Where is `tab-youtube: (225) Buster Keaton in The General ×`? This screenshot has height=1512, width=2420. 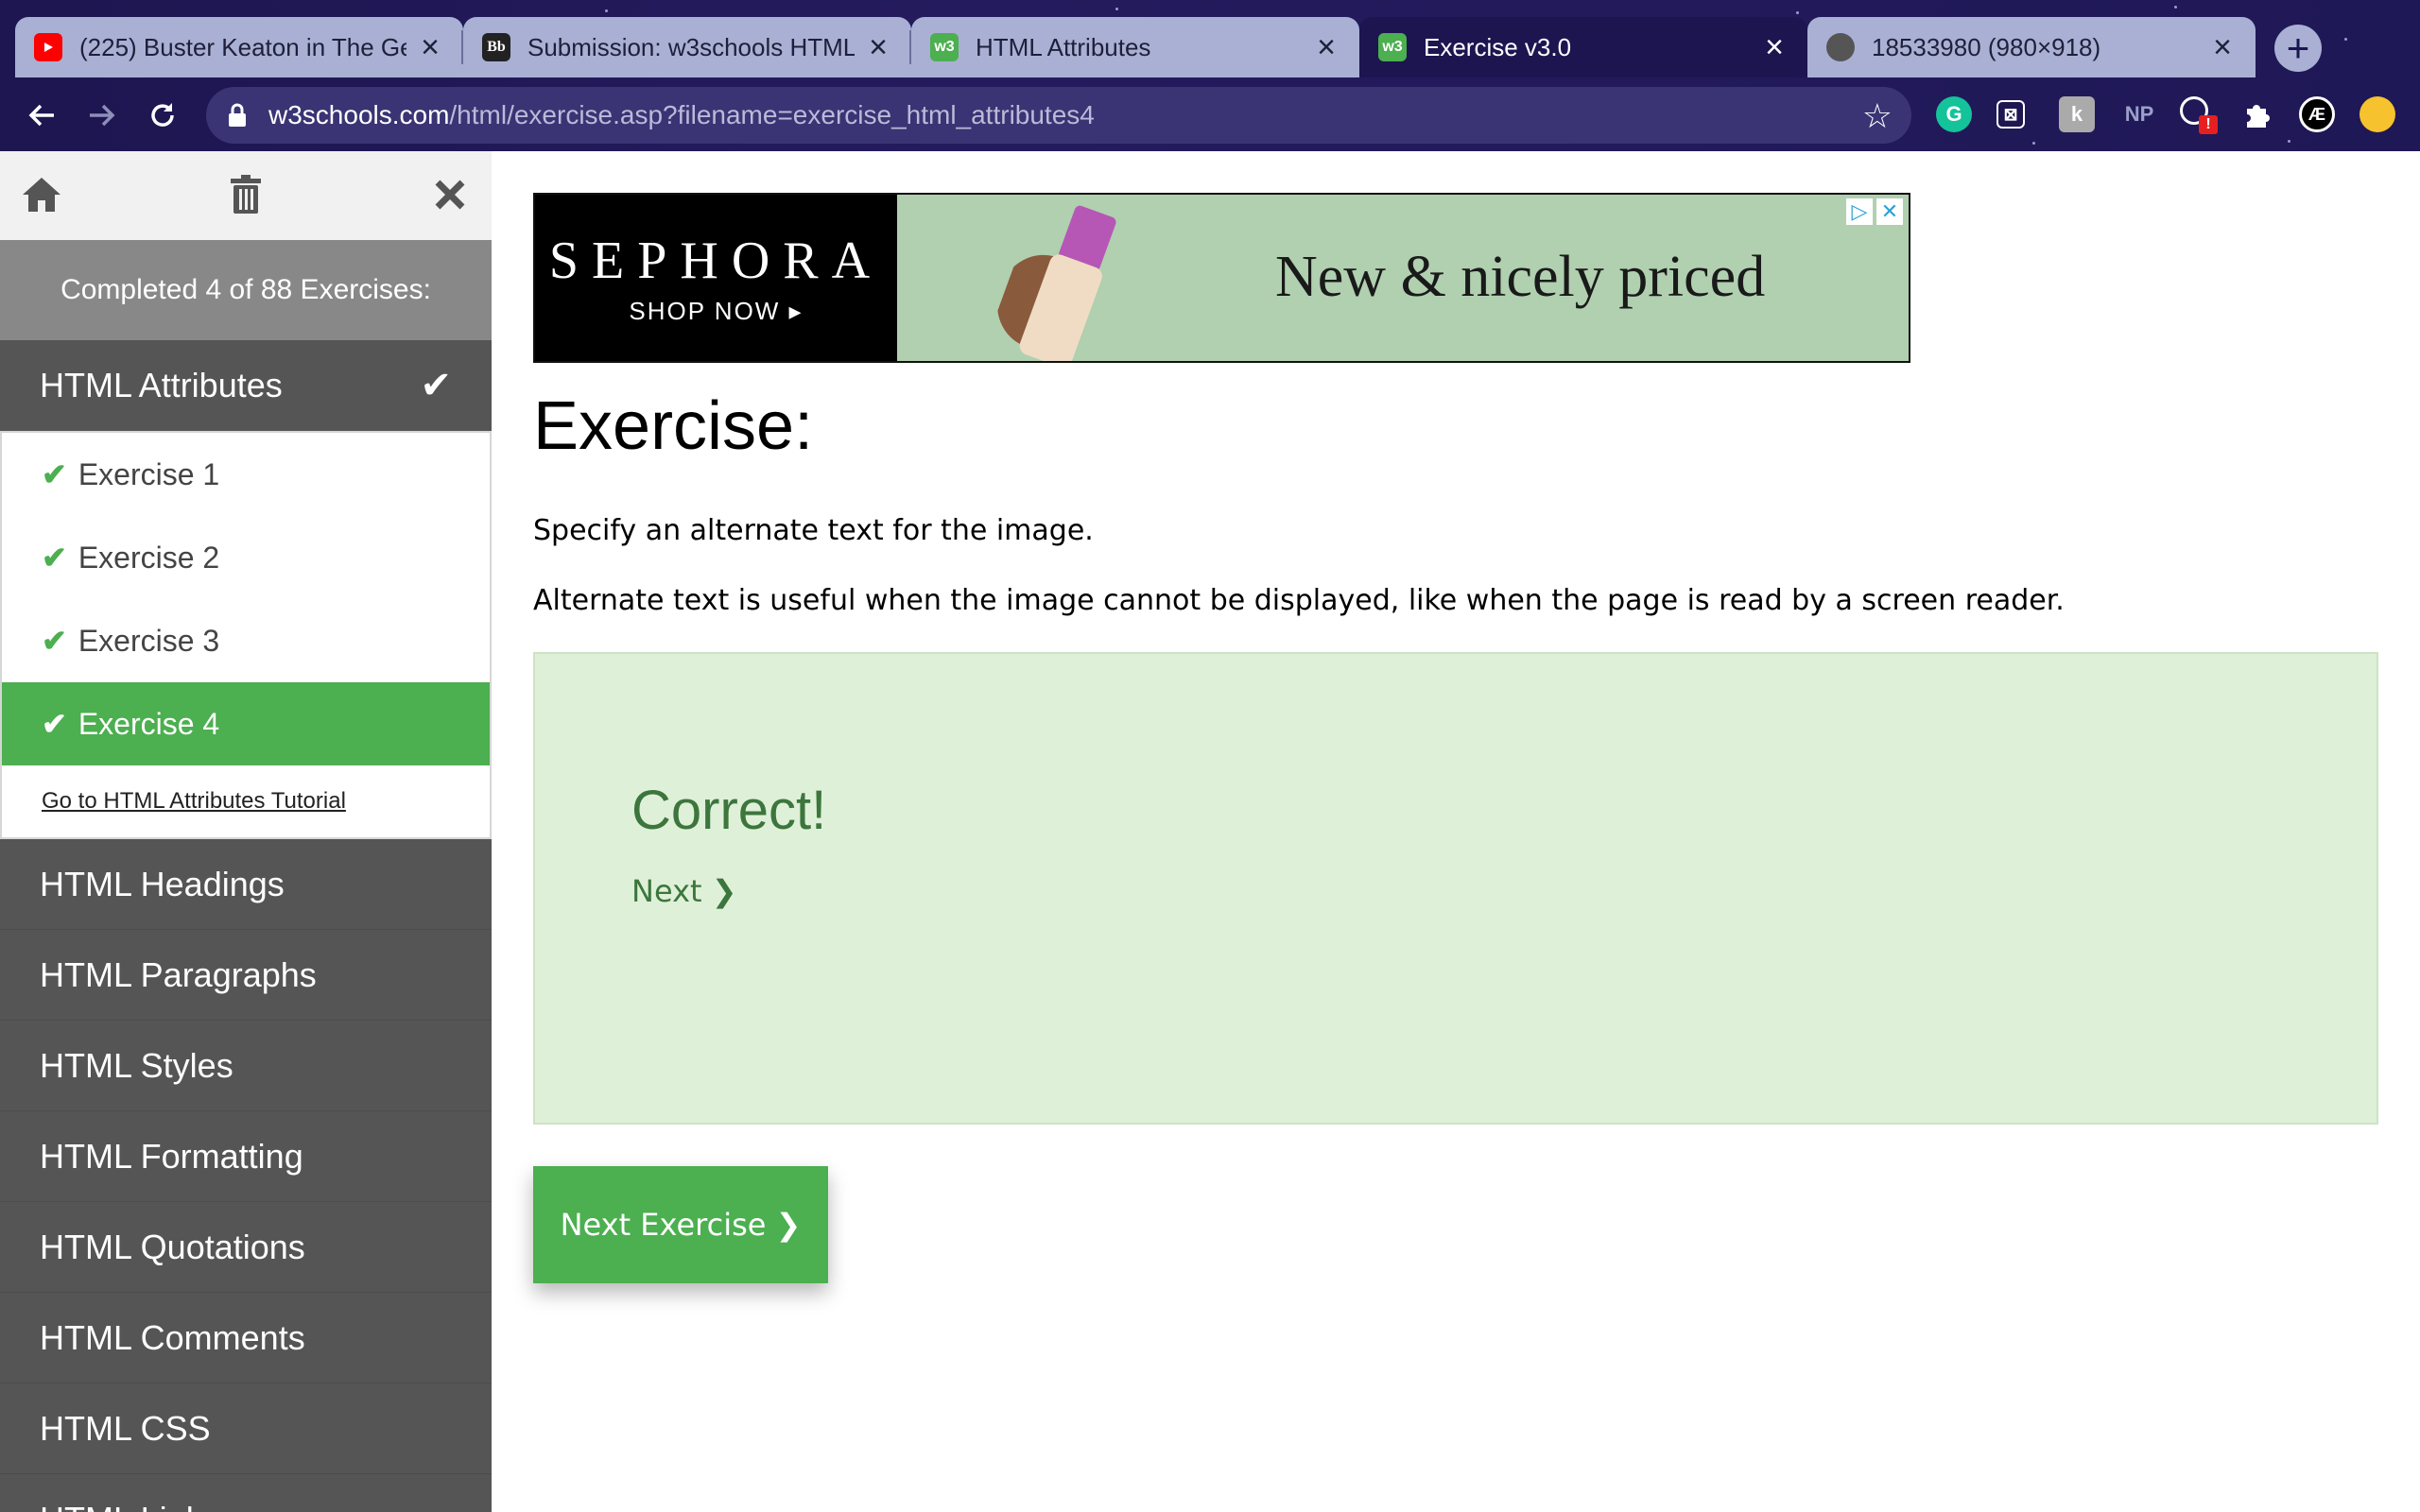
tab-youtube: (225) Buster Keaton in The General × is located at coordinates (239, 47).